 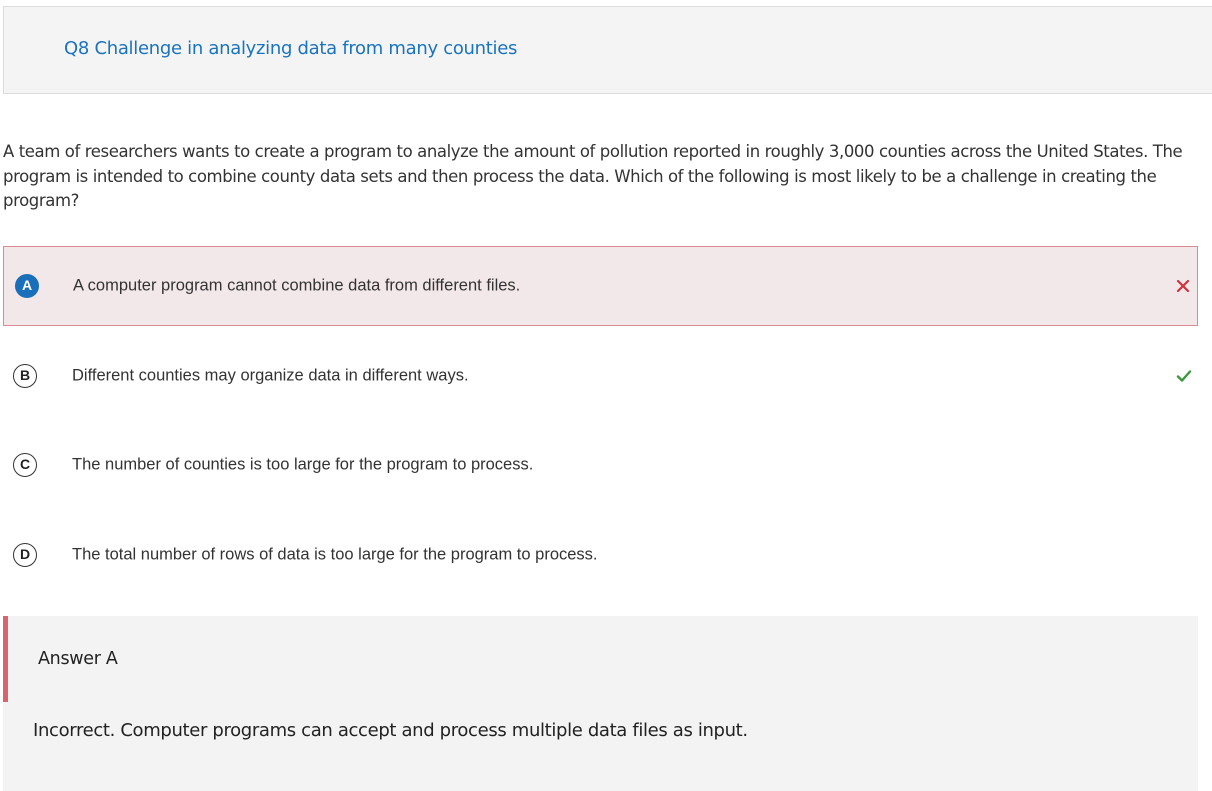 I want to click on feedback-accent-bar, so click(x=5, y=659).